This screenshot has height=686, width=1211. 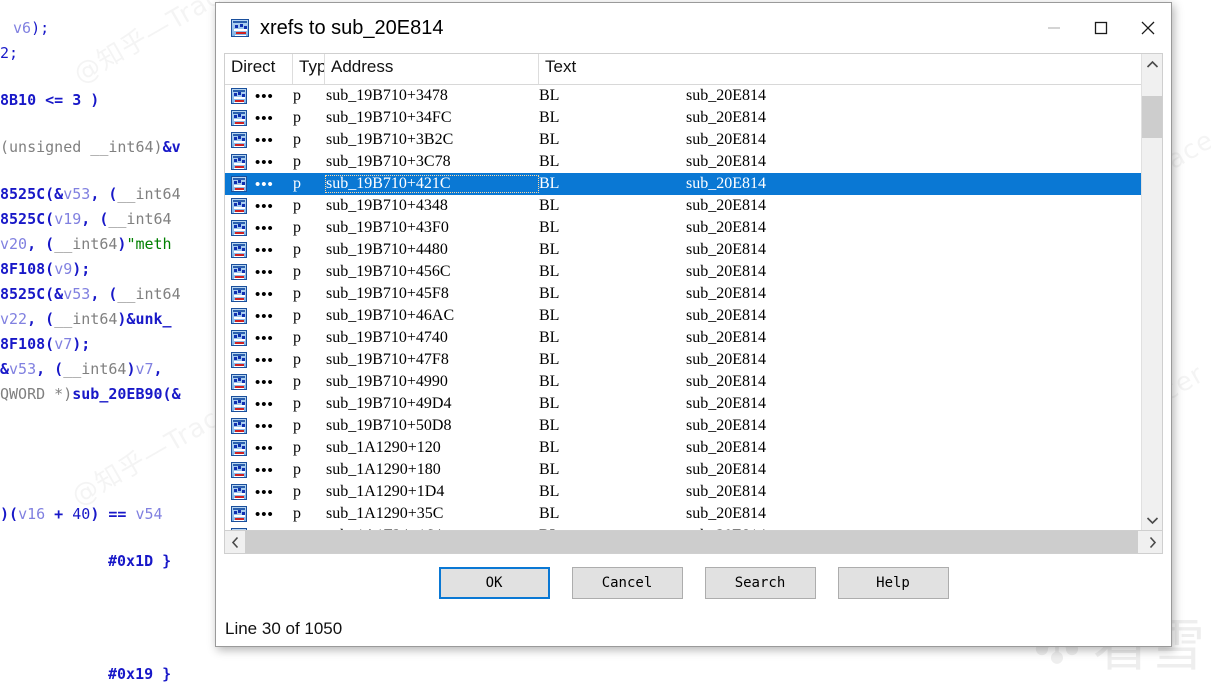 I want to click on row-address: sub_19B710+3C78, so click(x=388, y=161).